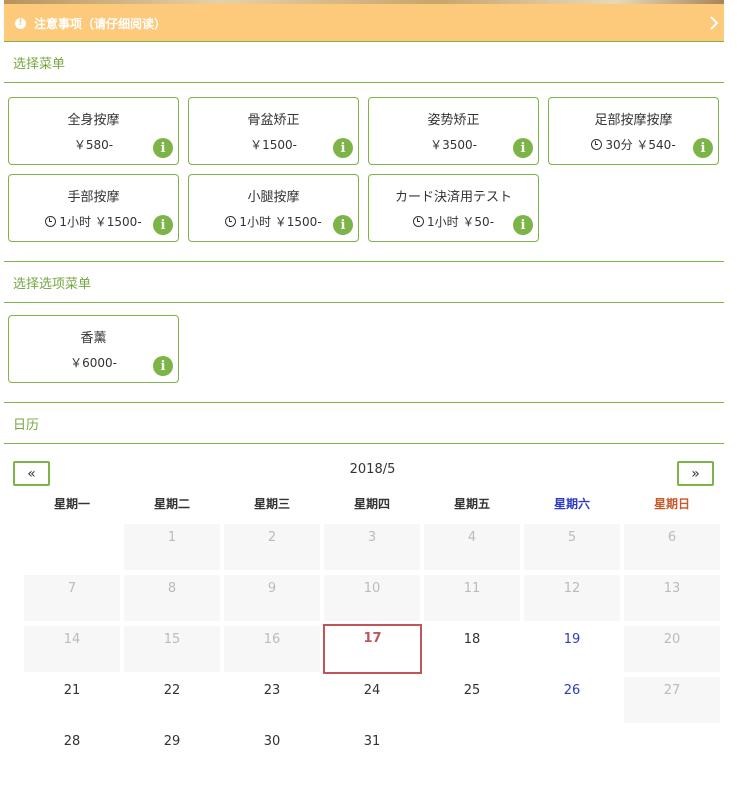 This screenshot has height=794, width=737. What do you see at coordinates (271, 504) in the screenshot?
I see `weekday-wed: 星期三` at bounding box center [271, 504].